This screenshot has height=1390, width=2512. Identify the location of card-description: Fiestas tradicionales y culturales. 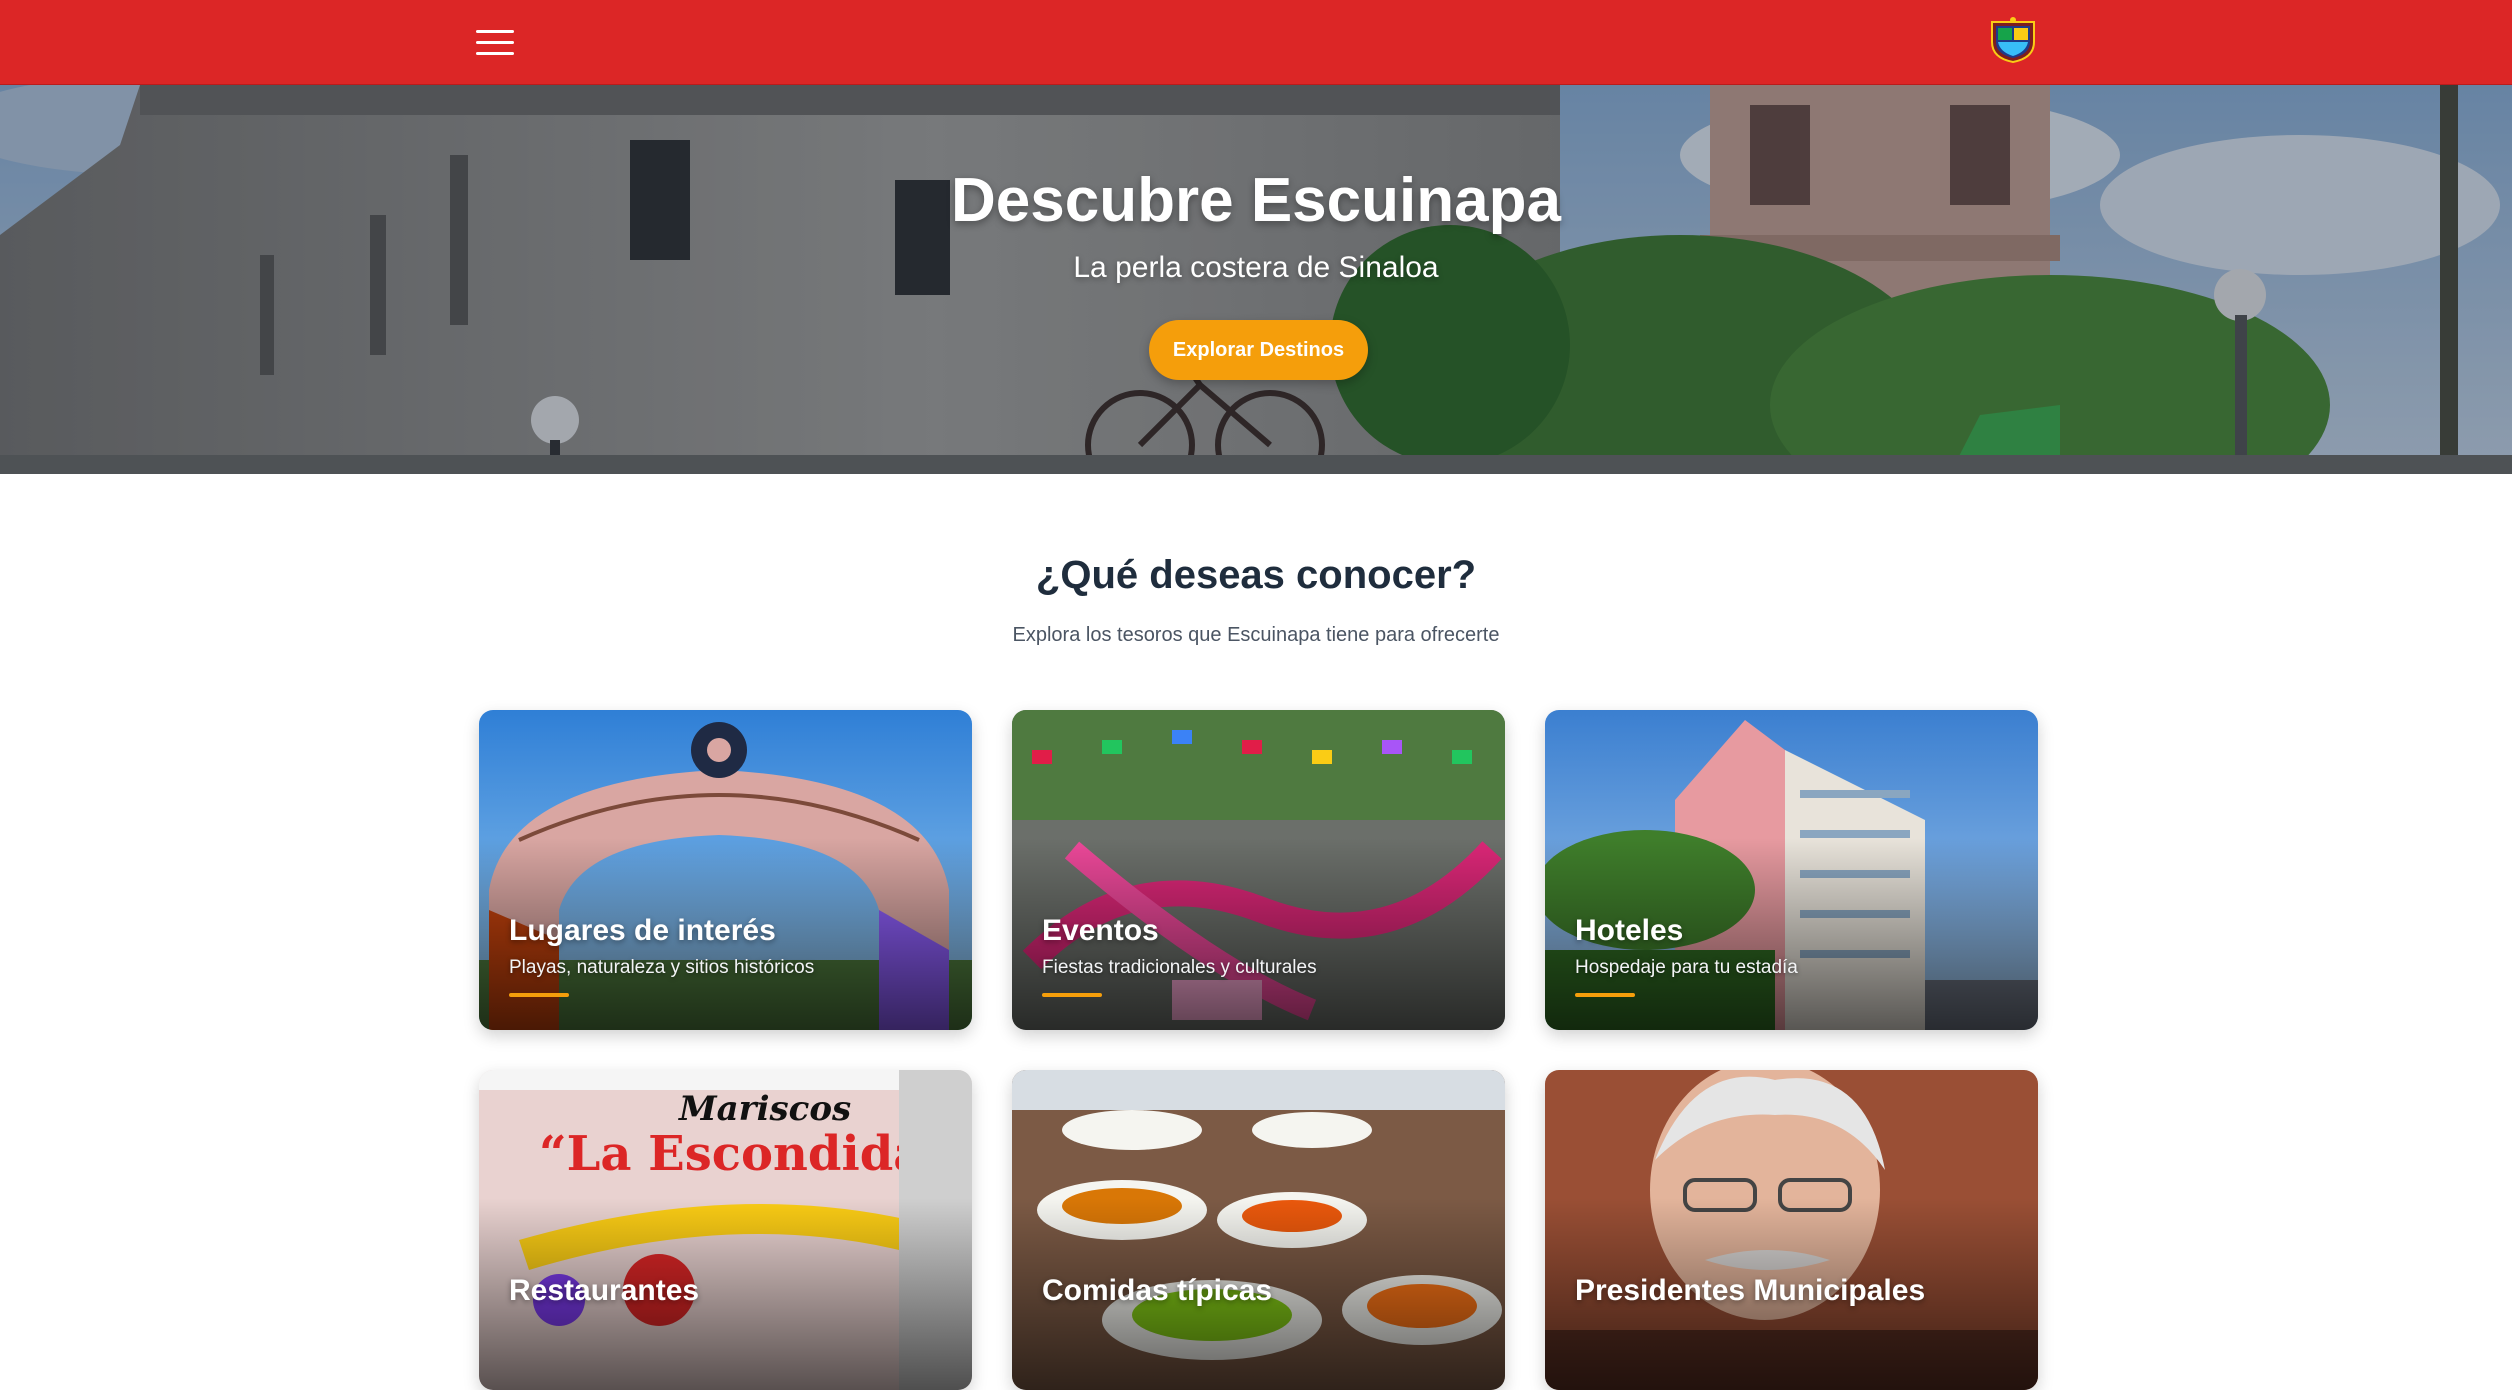
(1179, 967).